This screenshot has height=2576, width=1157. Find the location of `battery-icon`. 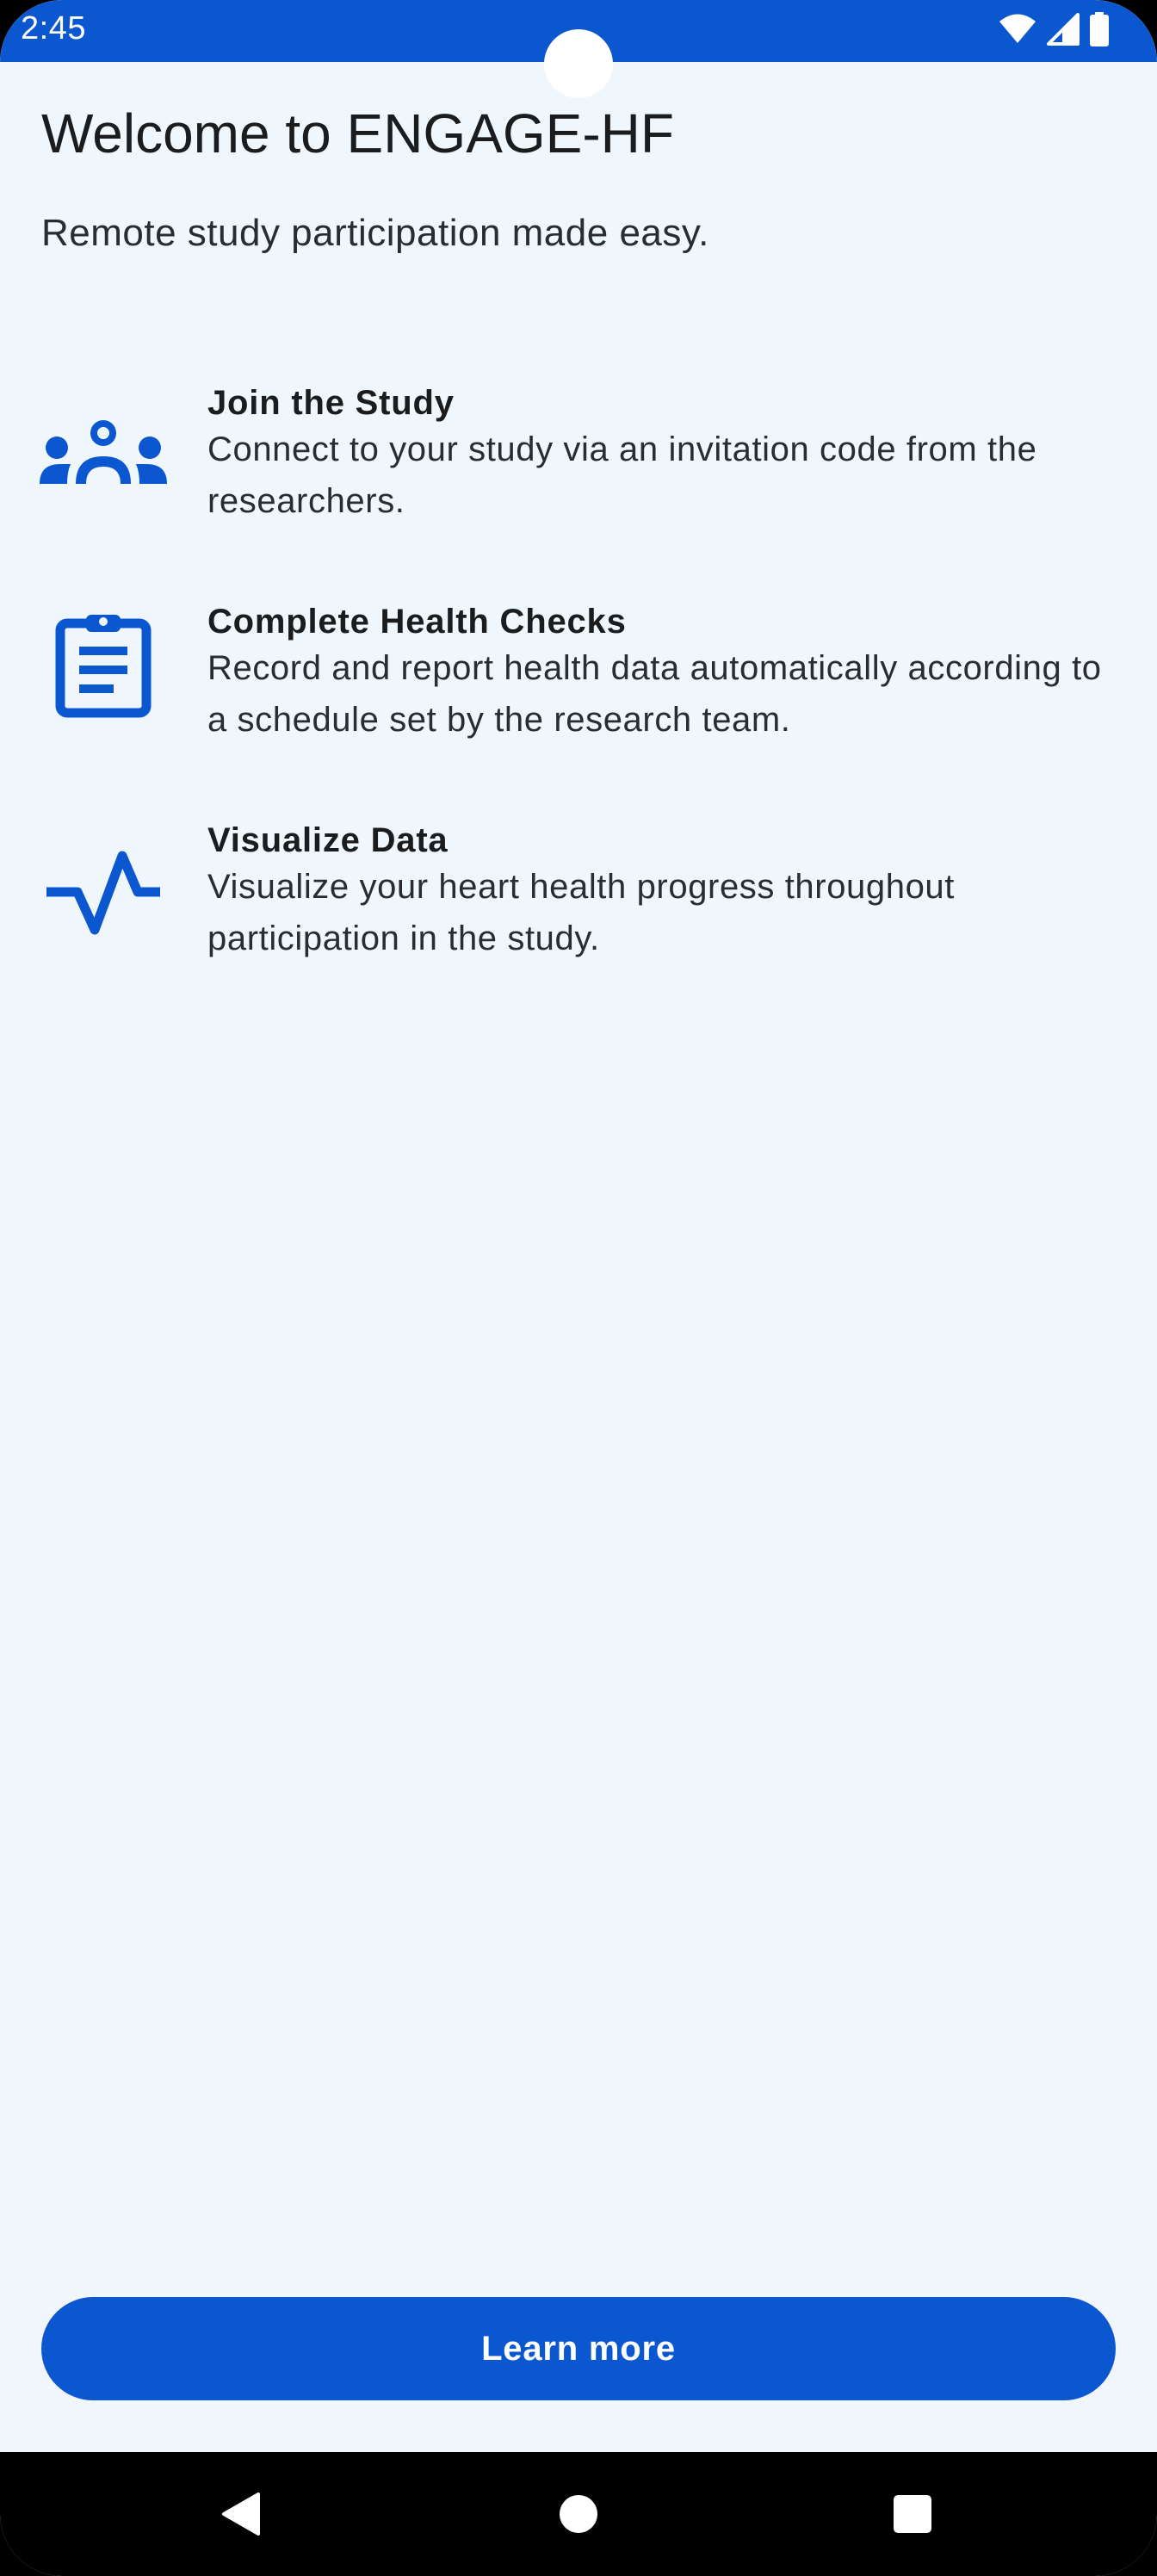

battery-icon is located at coordinates (1099, 31).